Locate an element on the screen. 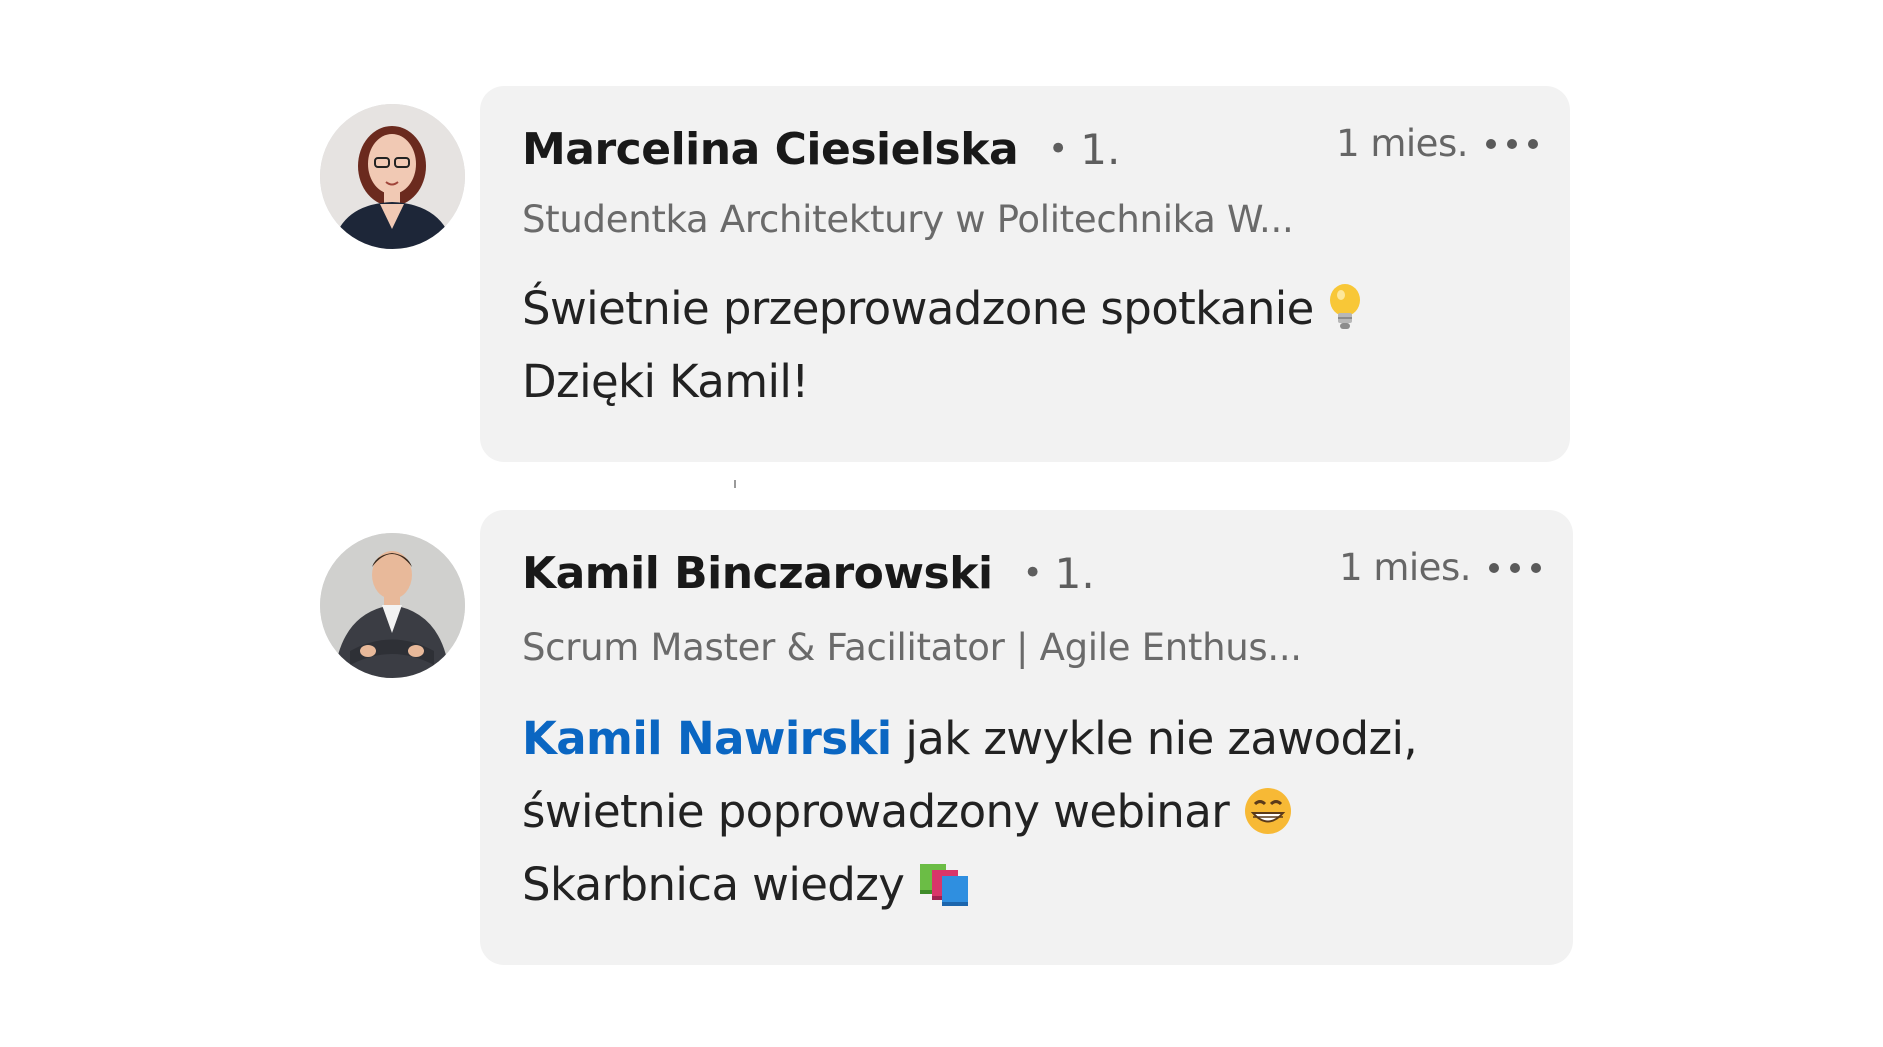 The width and height of the screenshot is (1883, 1047). mention-link: Kamil Nawirski is located at coordinates (707, 738).